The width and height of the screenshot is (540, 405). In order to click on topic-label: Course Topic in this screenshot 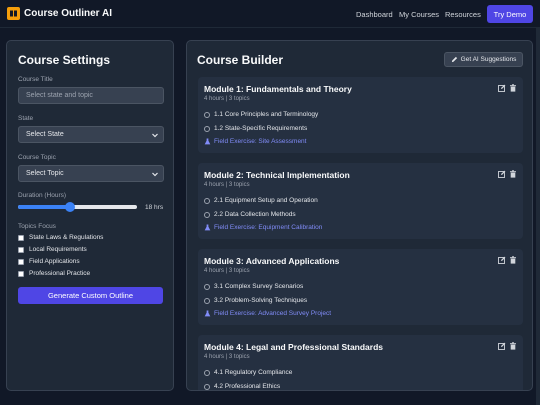, I will do `click(37, 157)`.